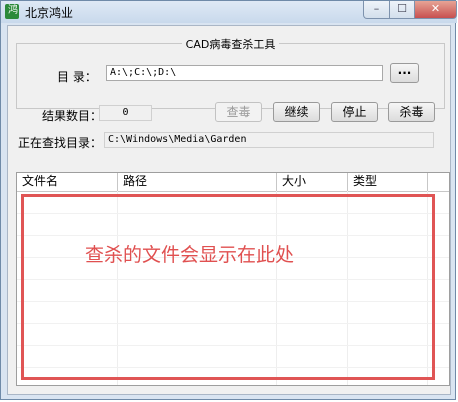 The width and height of the screenshot is (458, 402). Describe the element at coordinates (49, 13) in the screenshot. I see `window-title: 北京鸿业` at that location.